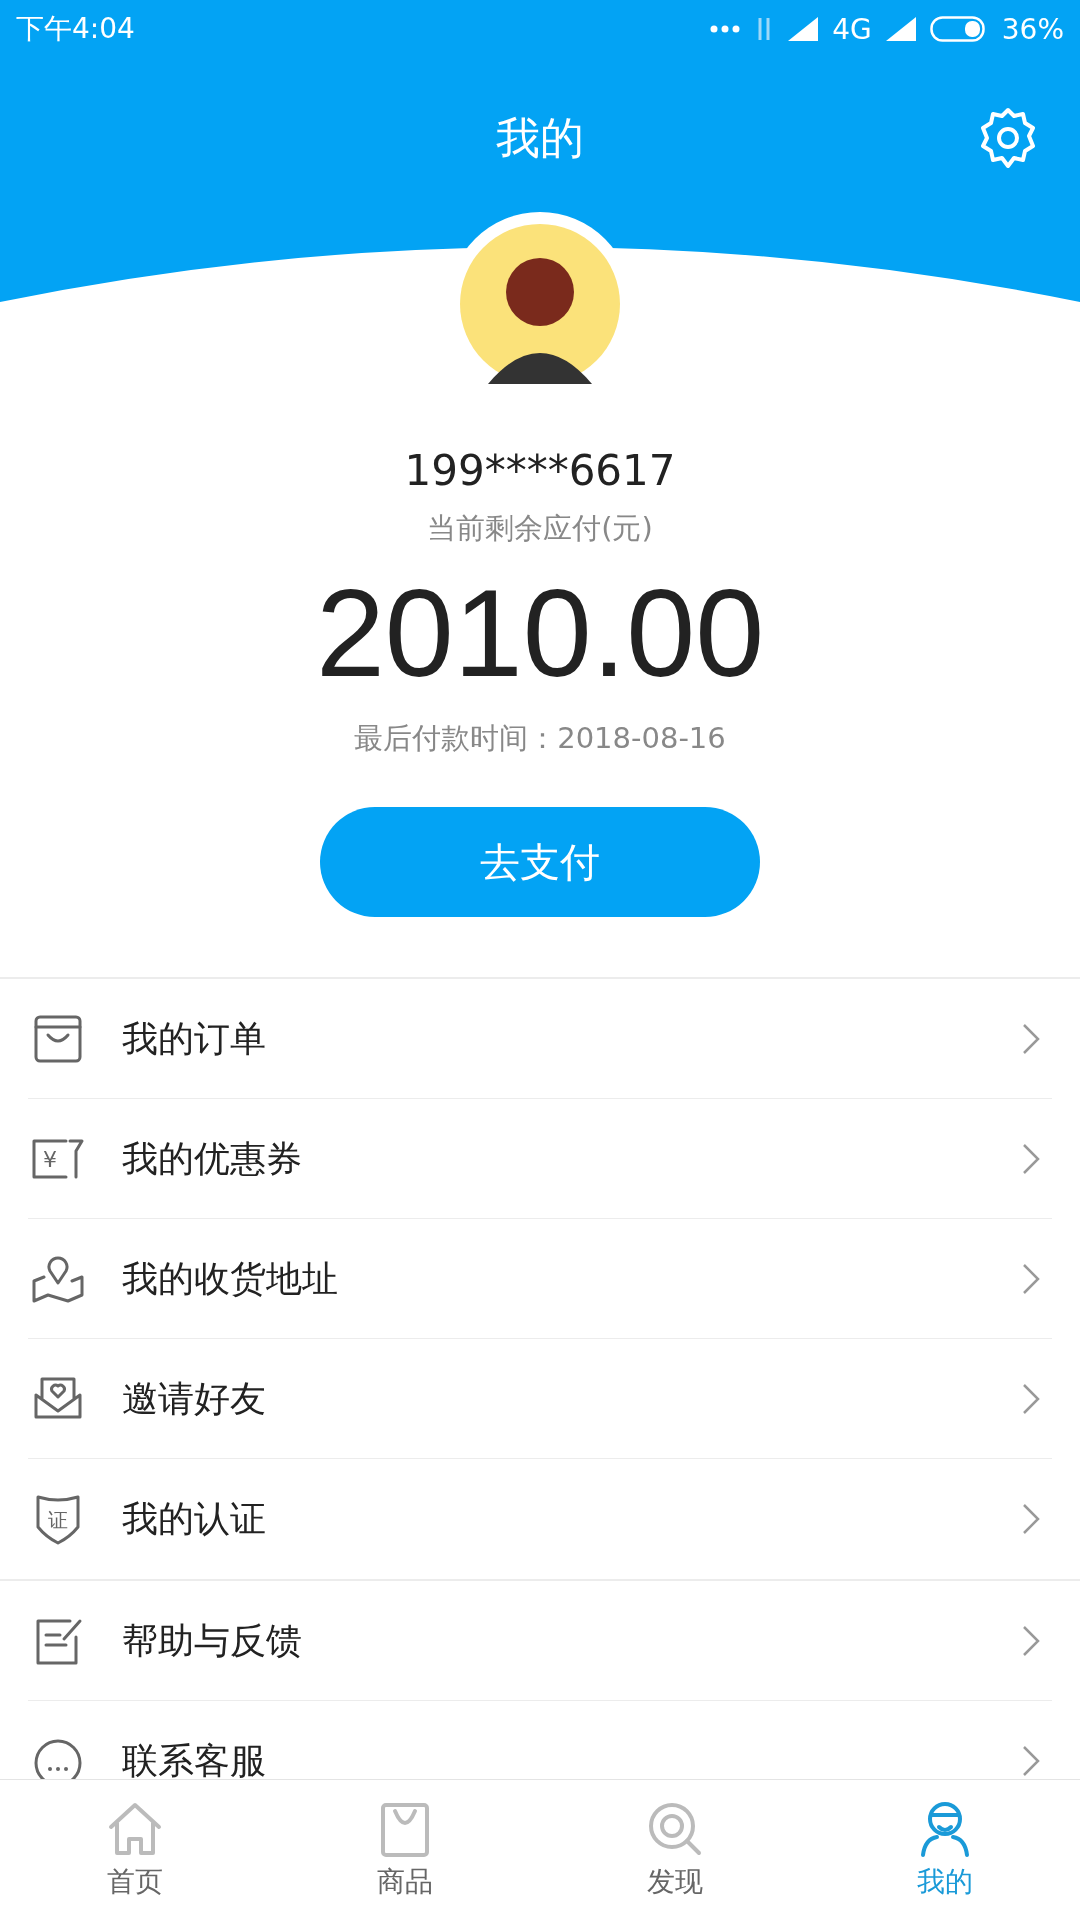  Describe the element at coordinates (540, 633) in the screenshot. I see `balance-amount: 2010.00` at that location.